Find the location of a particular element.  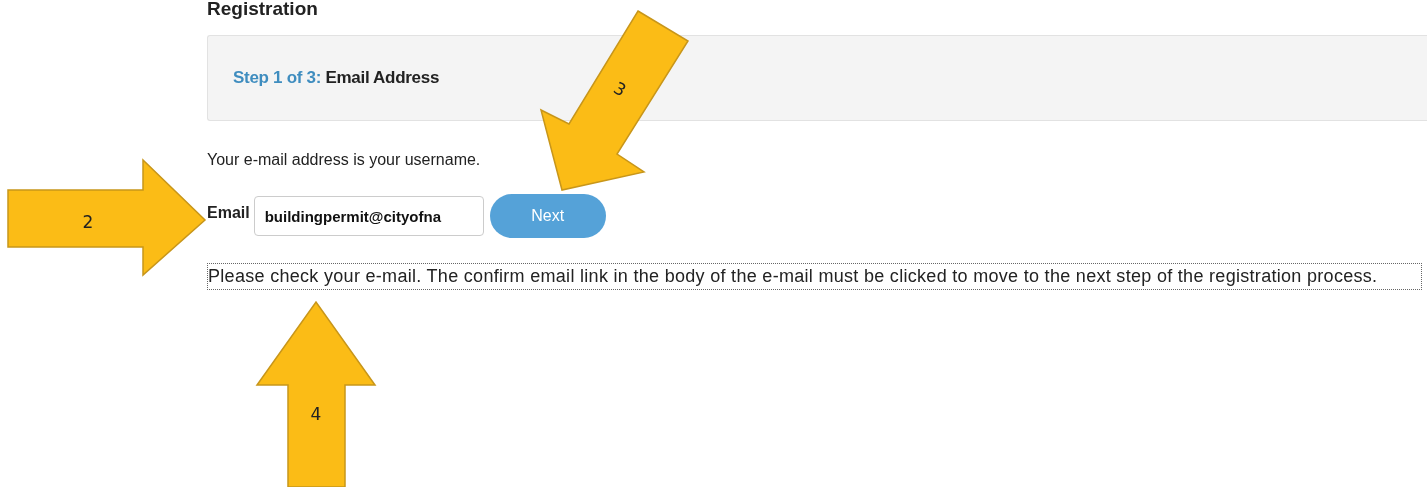

callout-number: 2 is located at coordinates (88, 222).